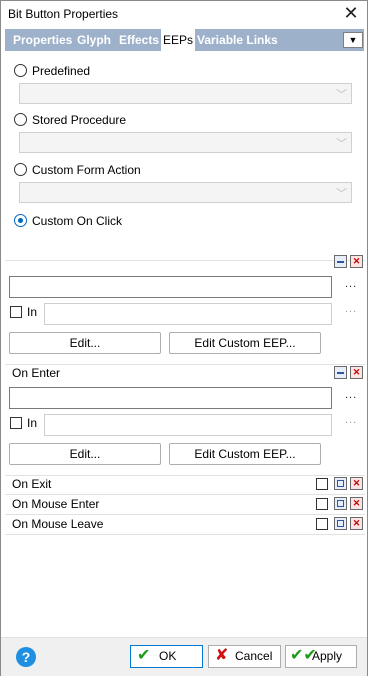  What do you see at coordinates (94, 40) in the screenshot?
I see `tab-glyph: Glyph` at bounding box center [94, 40].